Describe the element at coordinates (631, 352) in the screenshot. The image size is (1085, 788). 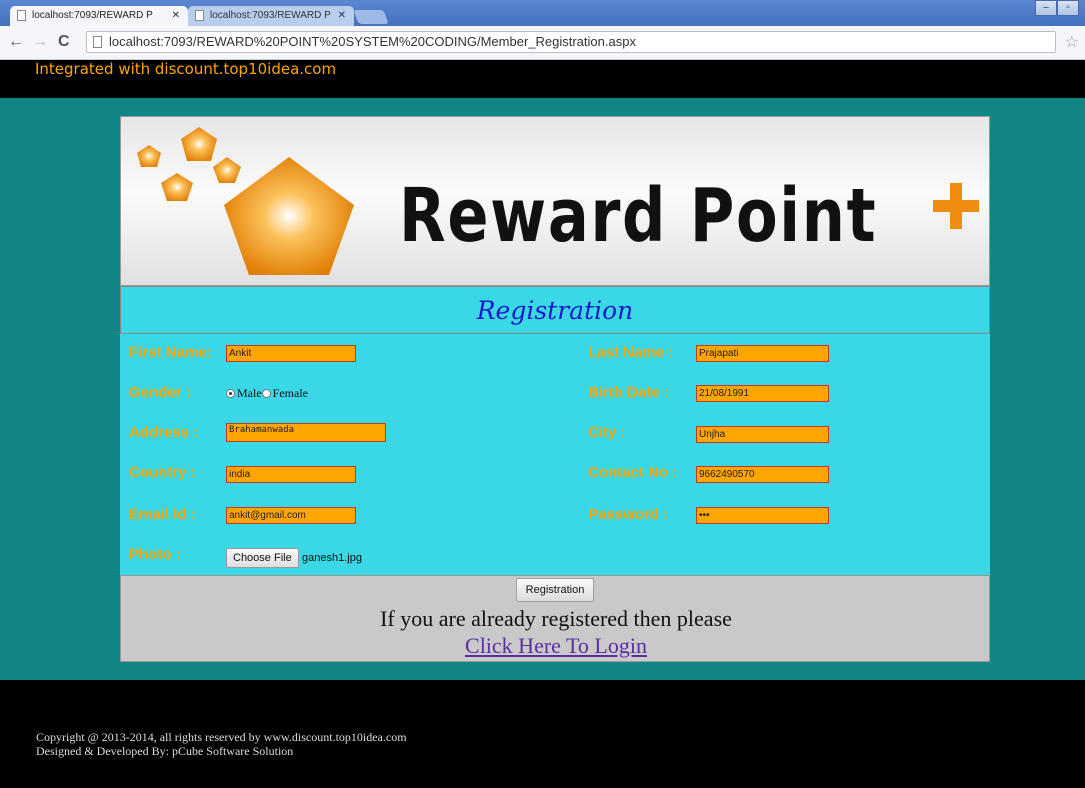
I see `last-name-label: Last Name :` at that location.